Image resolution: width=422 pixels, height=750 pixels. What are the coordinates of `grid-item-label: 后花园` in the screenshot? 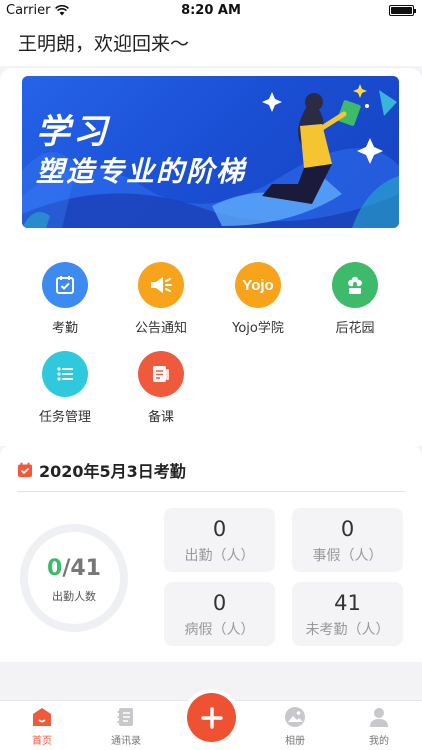 It's located at (355, 328).